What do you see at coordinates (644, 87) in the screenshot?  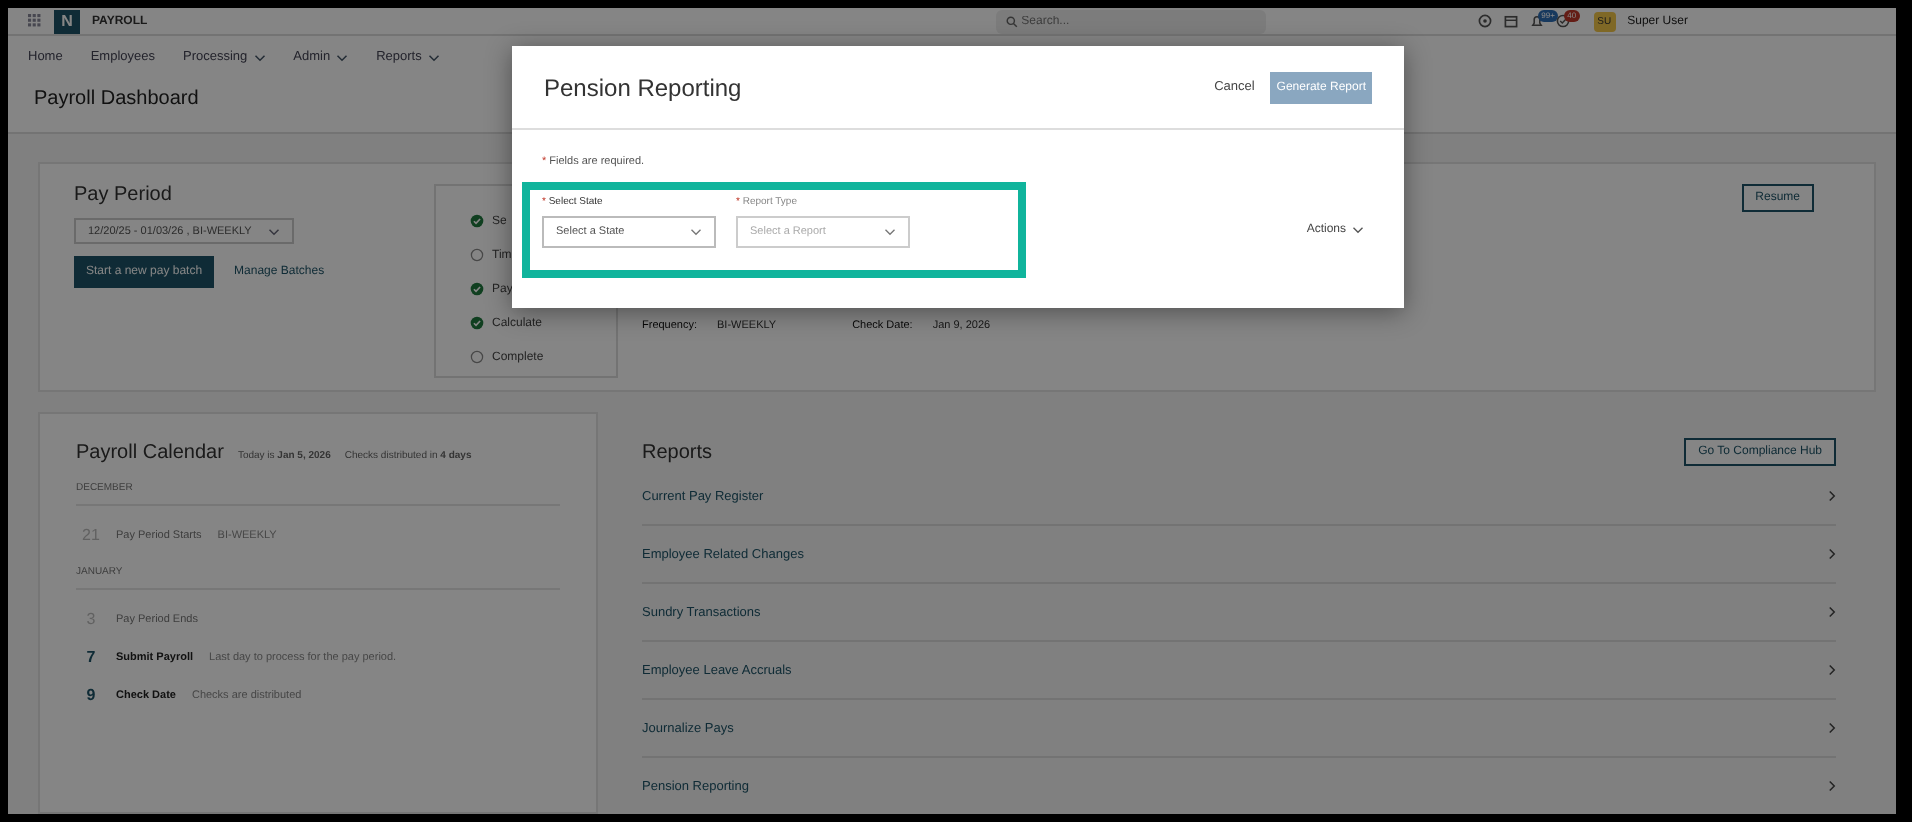 I see `dialog-title: Pension Reporting` at bounding box center [644, 87].